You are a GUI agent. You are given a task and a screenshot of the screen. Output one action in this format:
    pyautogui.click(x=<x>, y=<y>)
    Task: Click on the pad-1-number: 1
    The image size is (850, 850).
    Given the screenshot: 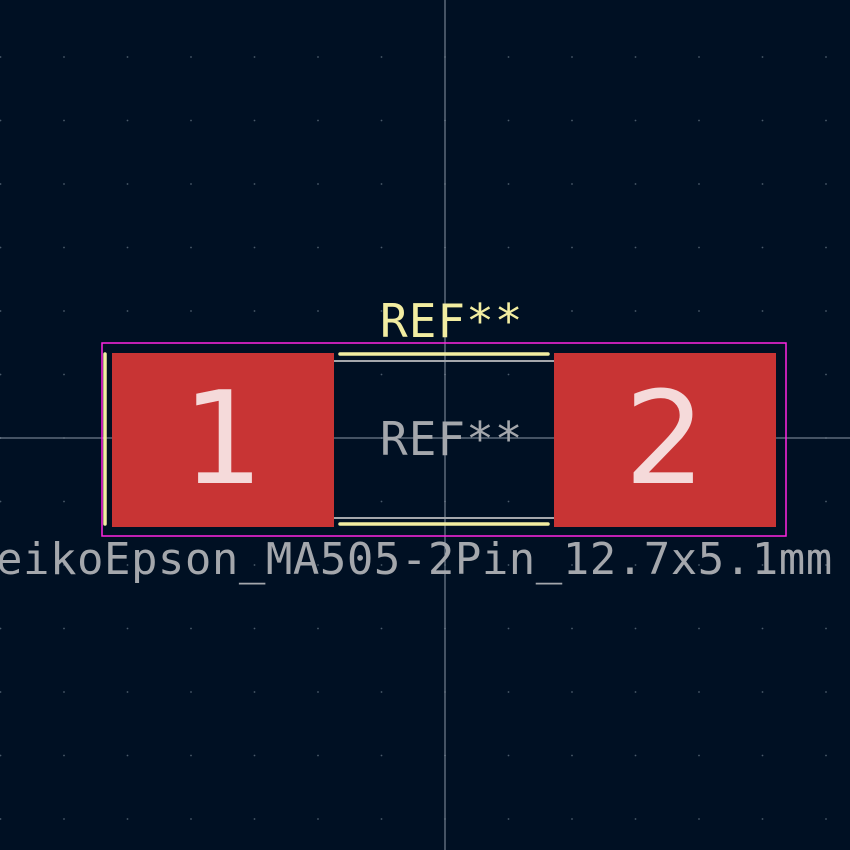 What is the action you would take?
    pyautogui.click(x=223, y=439)
    